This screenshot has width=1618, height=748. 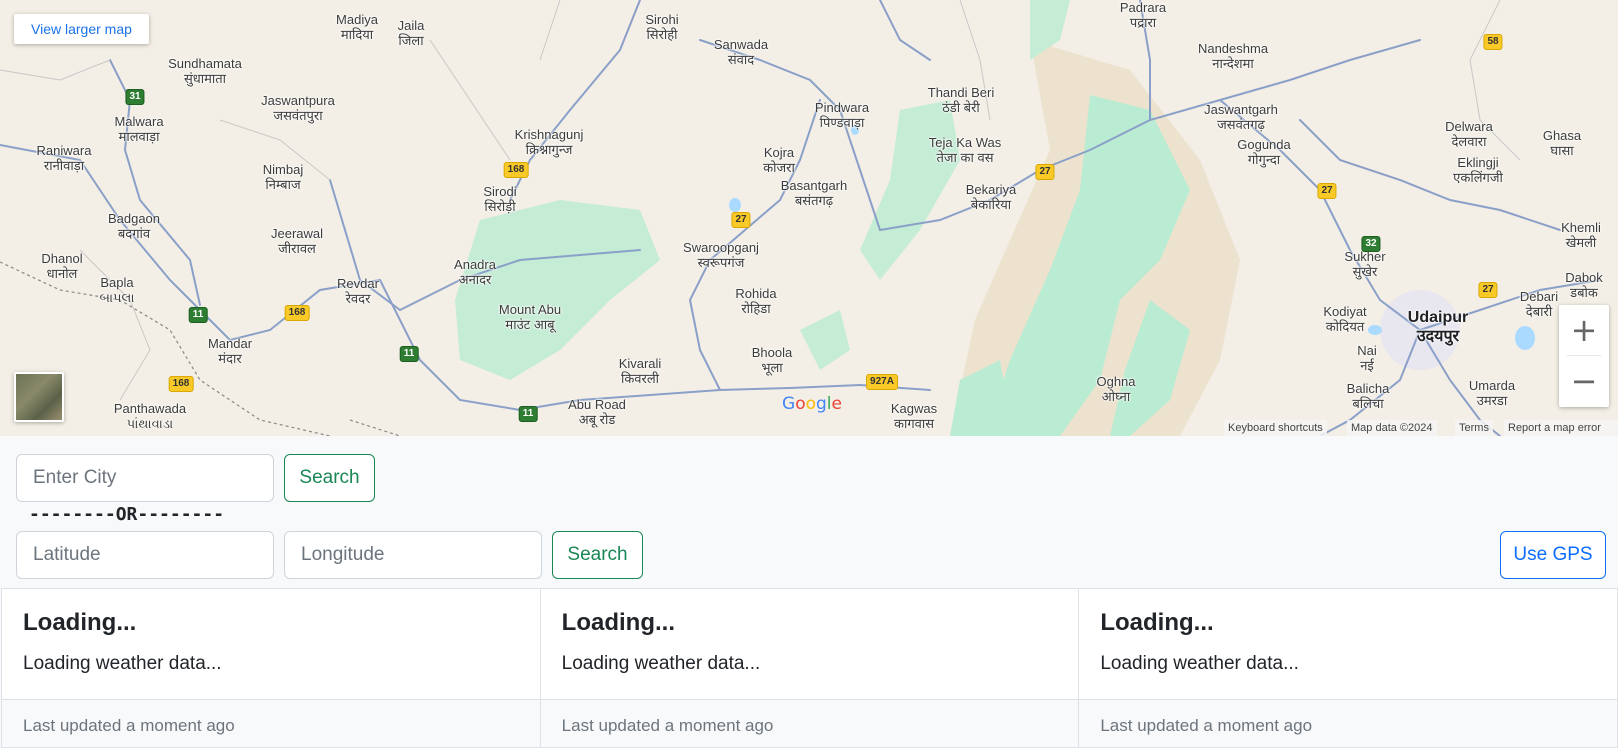 I want to click on map-place-label: Sanwada संवाद, so click(x=741, y=52).